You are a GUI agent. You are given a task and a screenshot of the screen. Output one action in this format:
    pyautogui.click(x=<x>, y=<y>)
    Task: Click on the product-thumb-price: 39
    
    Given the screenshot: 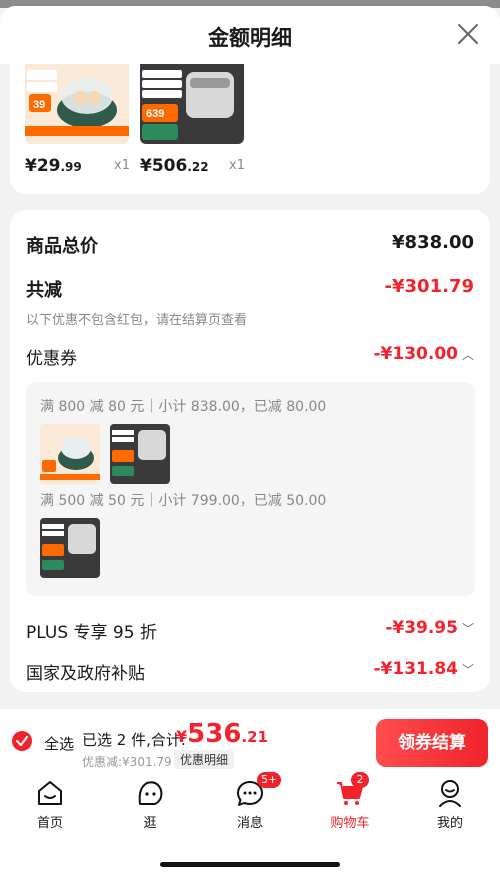 What is the action you would take?
    pyautogui.click(x=39, y=105)
    